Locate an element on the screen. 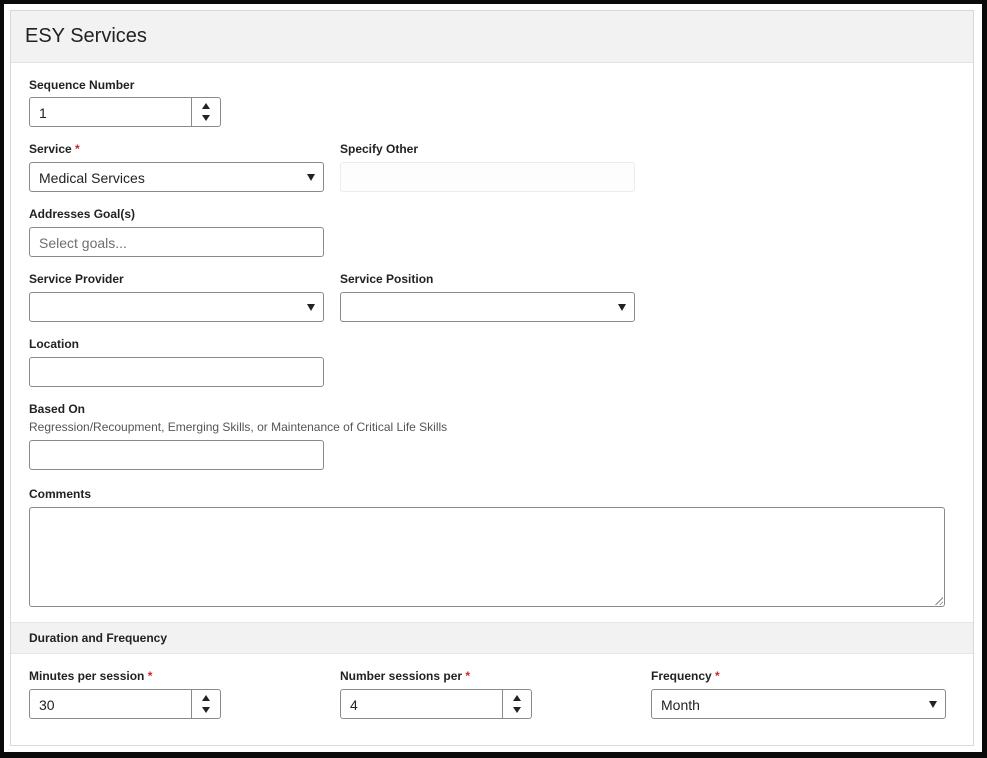 The height and width of the screenshot is (758, 987). frequency-value: Month is located at coordinates (680, 705).